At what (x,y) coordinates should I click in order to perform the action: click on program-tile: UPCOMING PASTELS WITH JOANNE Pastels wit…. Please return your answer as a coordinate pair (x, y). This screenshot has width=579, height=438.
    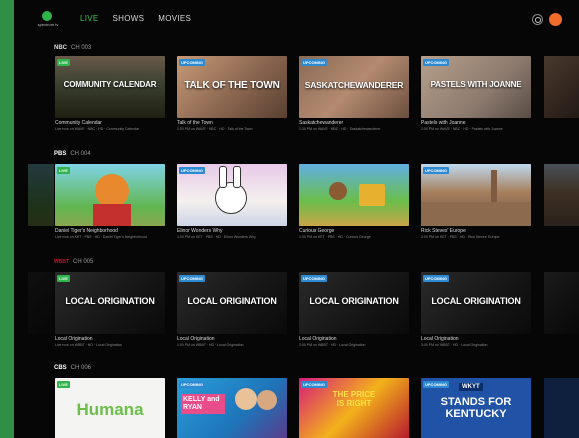
    Looking at the image, I should click on (476, 93).